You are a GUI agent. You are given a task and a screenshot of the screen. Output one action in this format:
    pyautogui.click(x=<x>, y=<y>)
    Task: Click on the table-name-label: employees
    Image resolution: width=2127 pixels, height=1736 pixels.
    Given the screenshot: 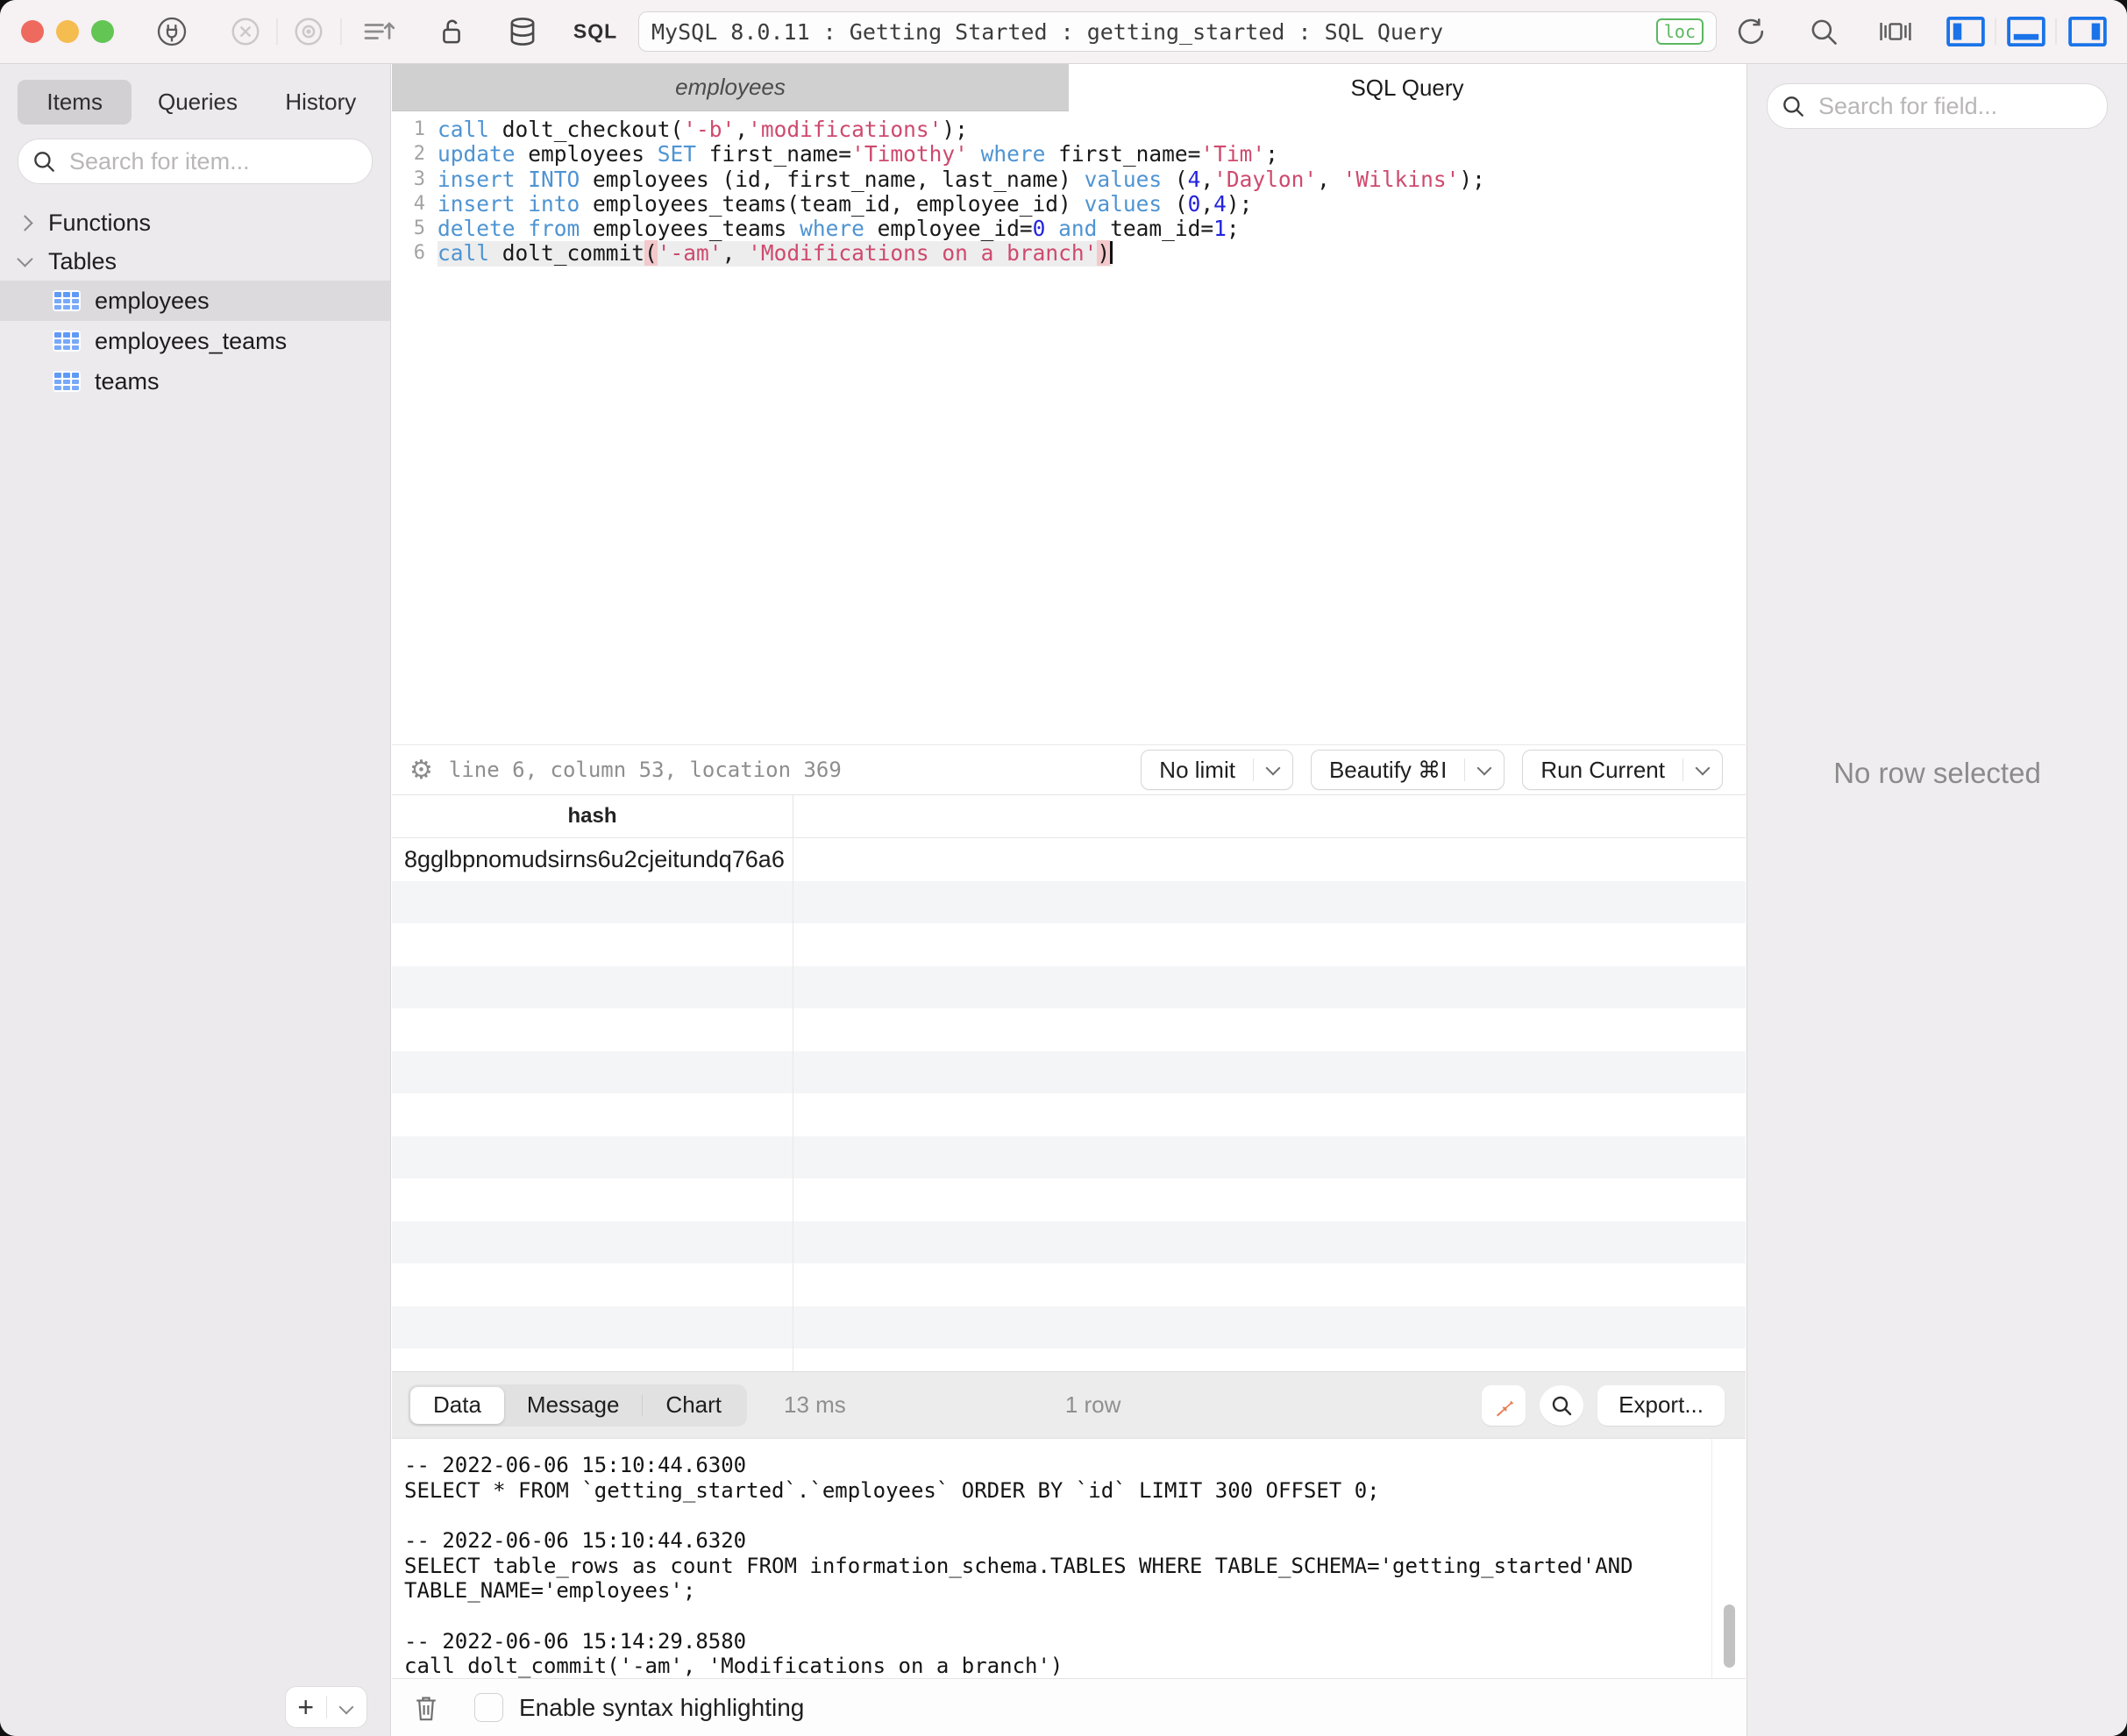 What is the action you would take?
    pyautogui.click(x=152, y=300)
    